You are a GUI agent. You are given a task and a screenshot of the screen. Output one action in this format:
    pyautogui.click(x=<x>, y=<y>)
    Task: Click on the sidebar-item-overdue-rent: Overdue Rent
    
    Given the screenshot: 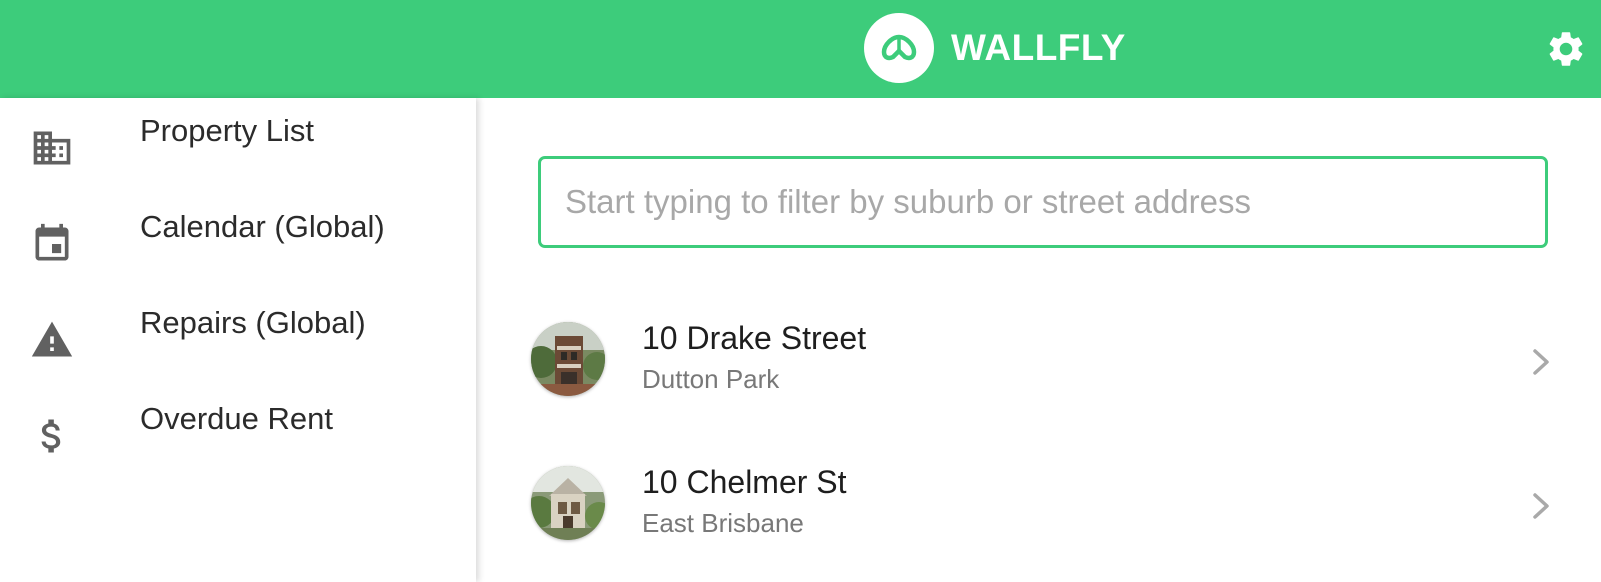 What is the action you would take?
    pyautogui.click(x=238, y=434)
    